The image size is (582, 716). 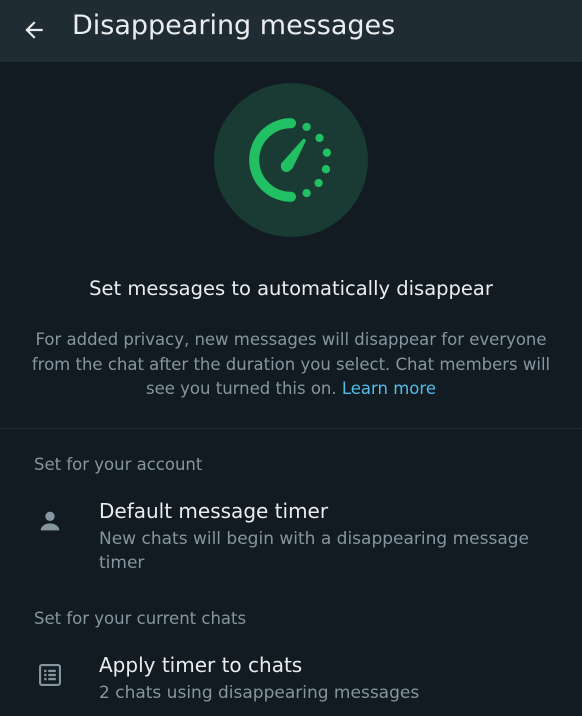 I want to click on intro-headline: Set messages to automatically disappear, so click(x=291, y=288).